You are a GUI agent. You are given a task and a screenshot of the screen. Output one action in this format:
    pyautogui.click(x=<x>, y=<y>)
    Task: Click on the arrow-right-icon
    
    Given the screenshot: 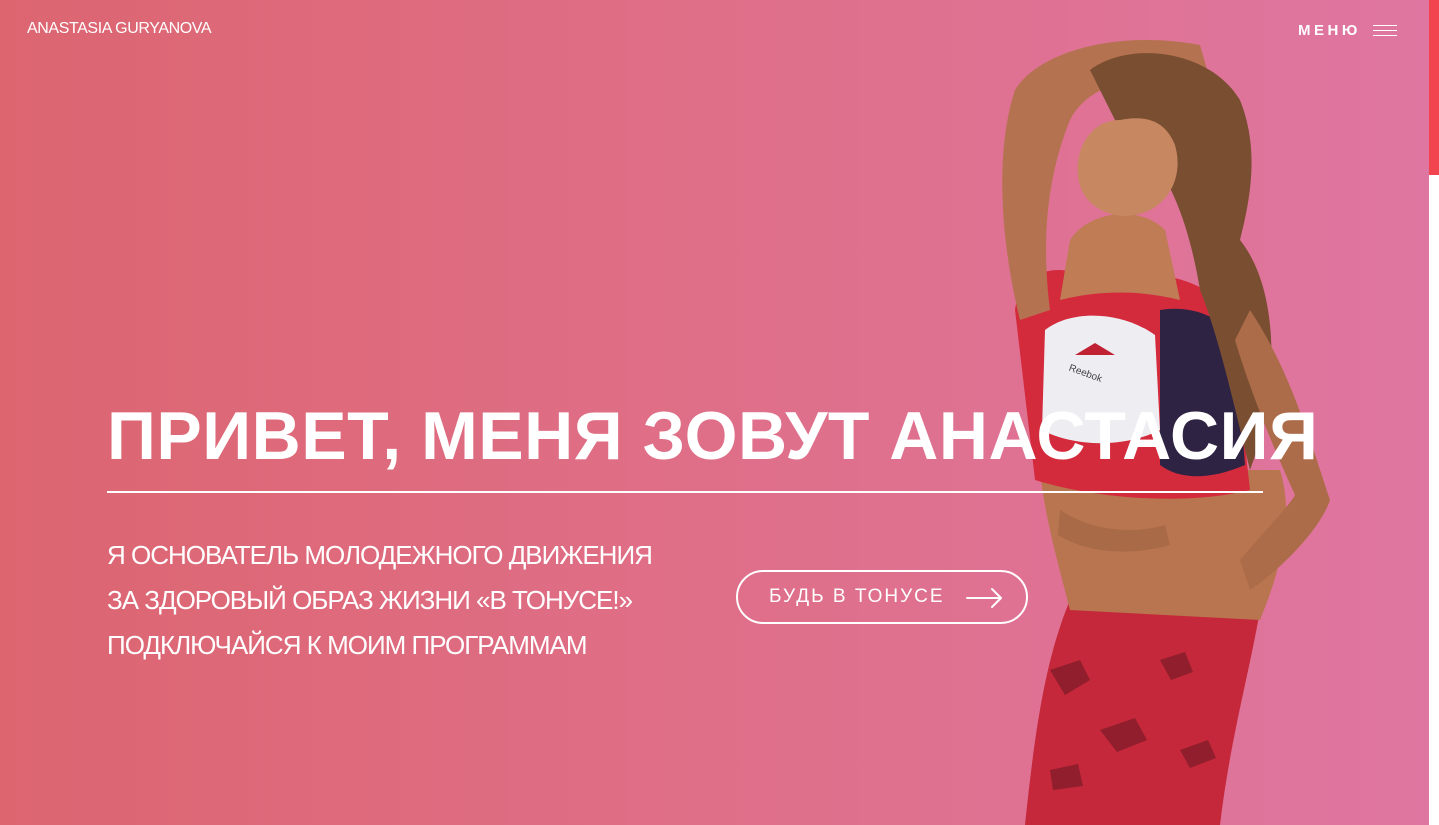 What is the action you would take?
    pyautogui.click(x=984, y=598)
    